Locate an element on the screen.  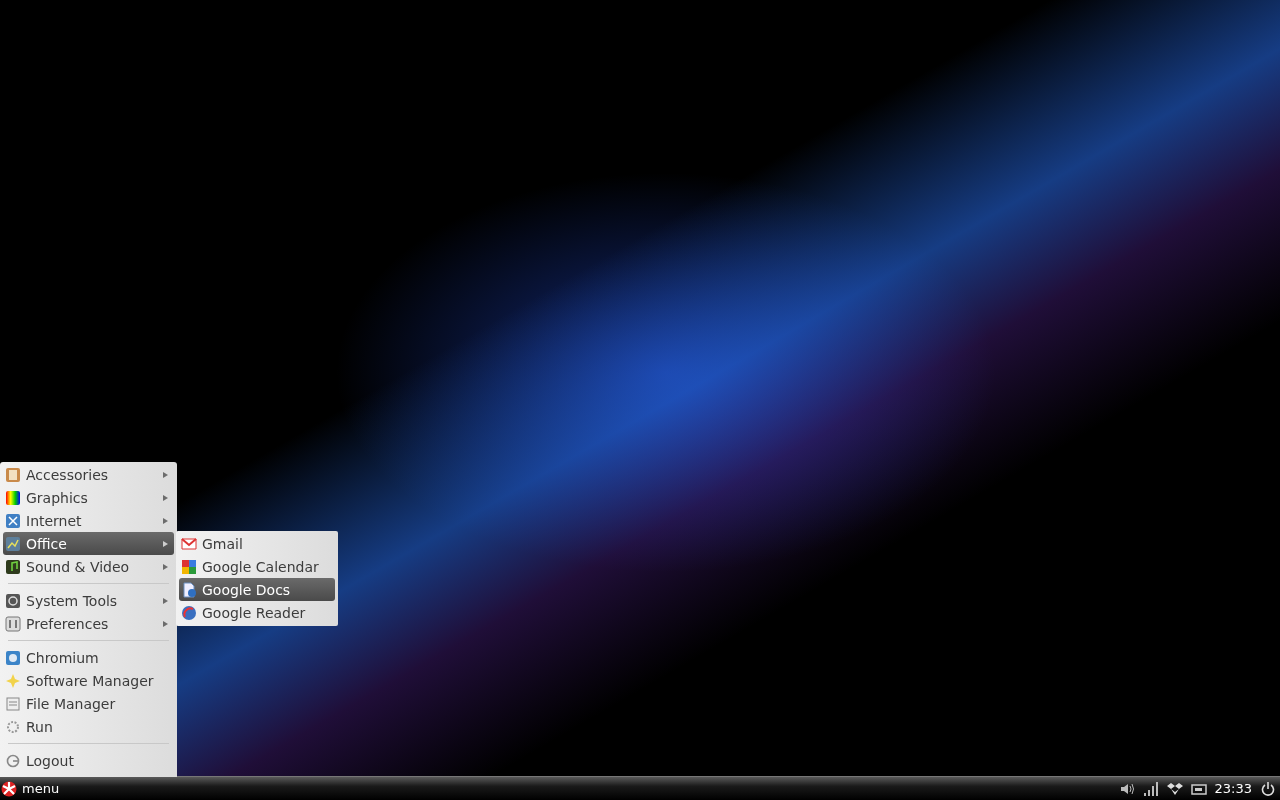
clock: 23:33 is located at coordinates (1233, 788).